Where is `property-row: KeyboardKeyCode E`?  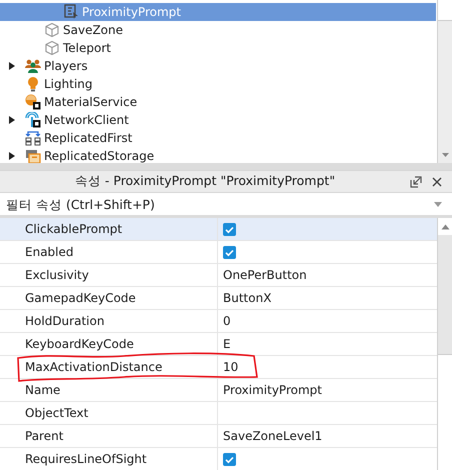 property-row: KeyboardKeyCode E is located at coordinates (218, 344).